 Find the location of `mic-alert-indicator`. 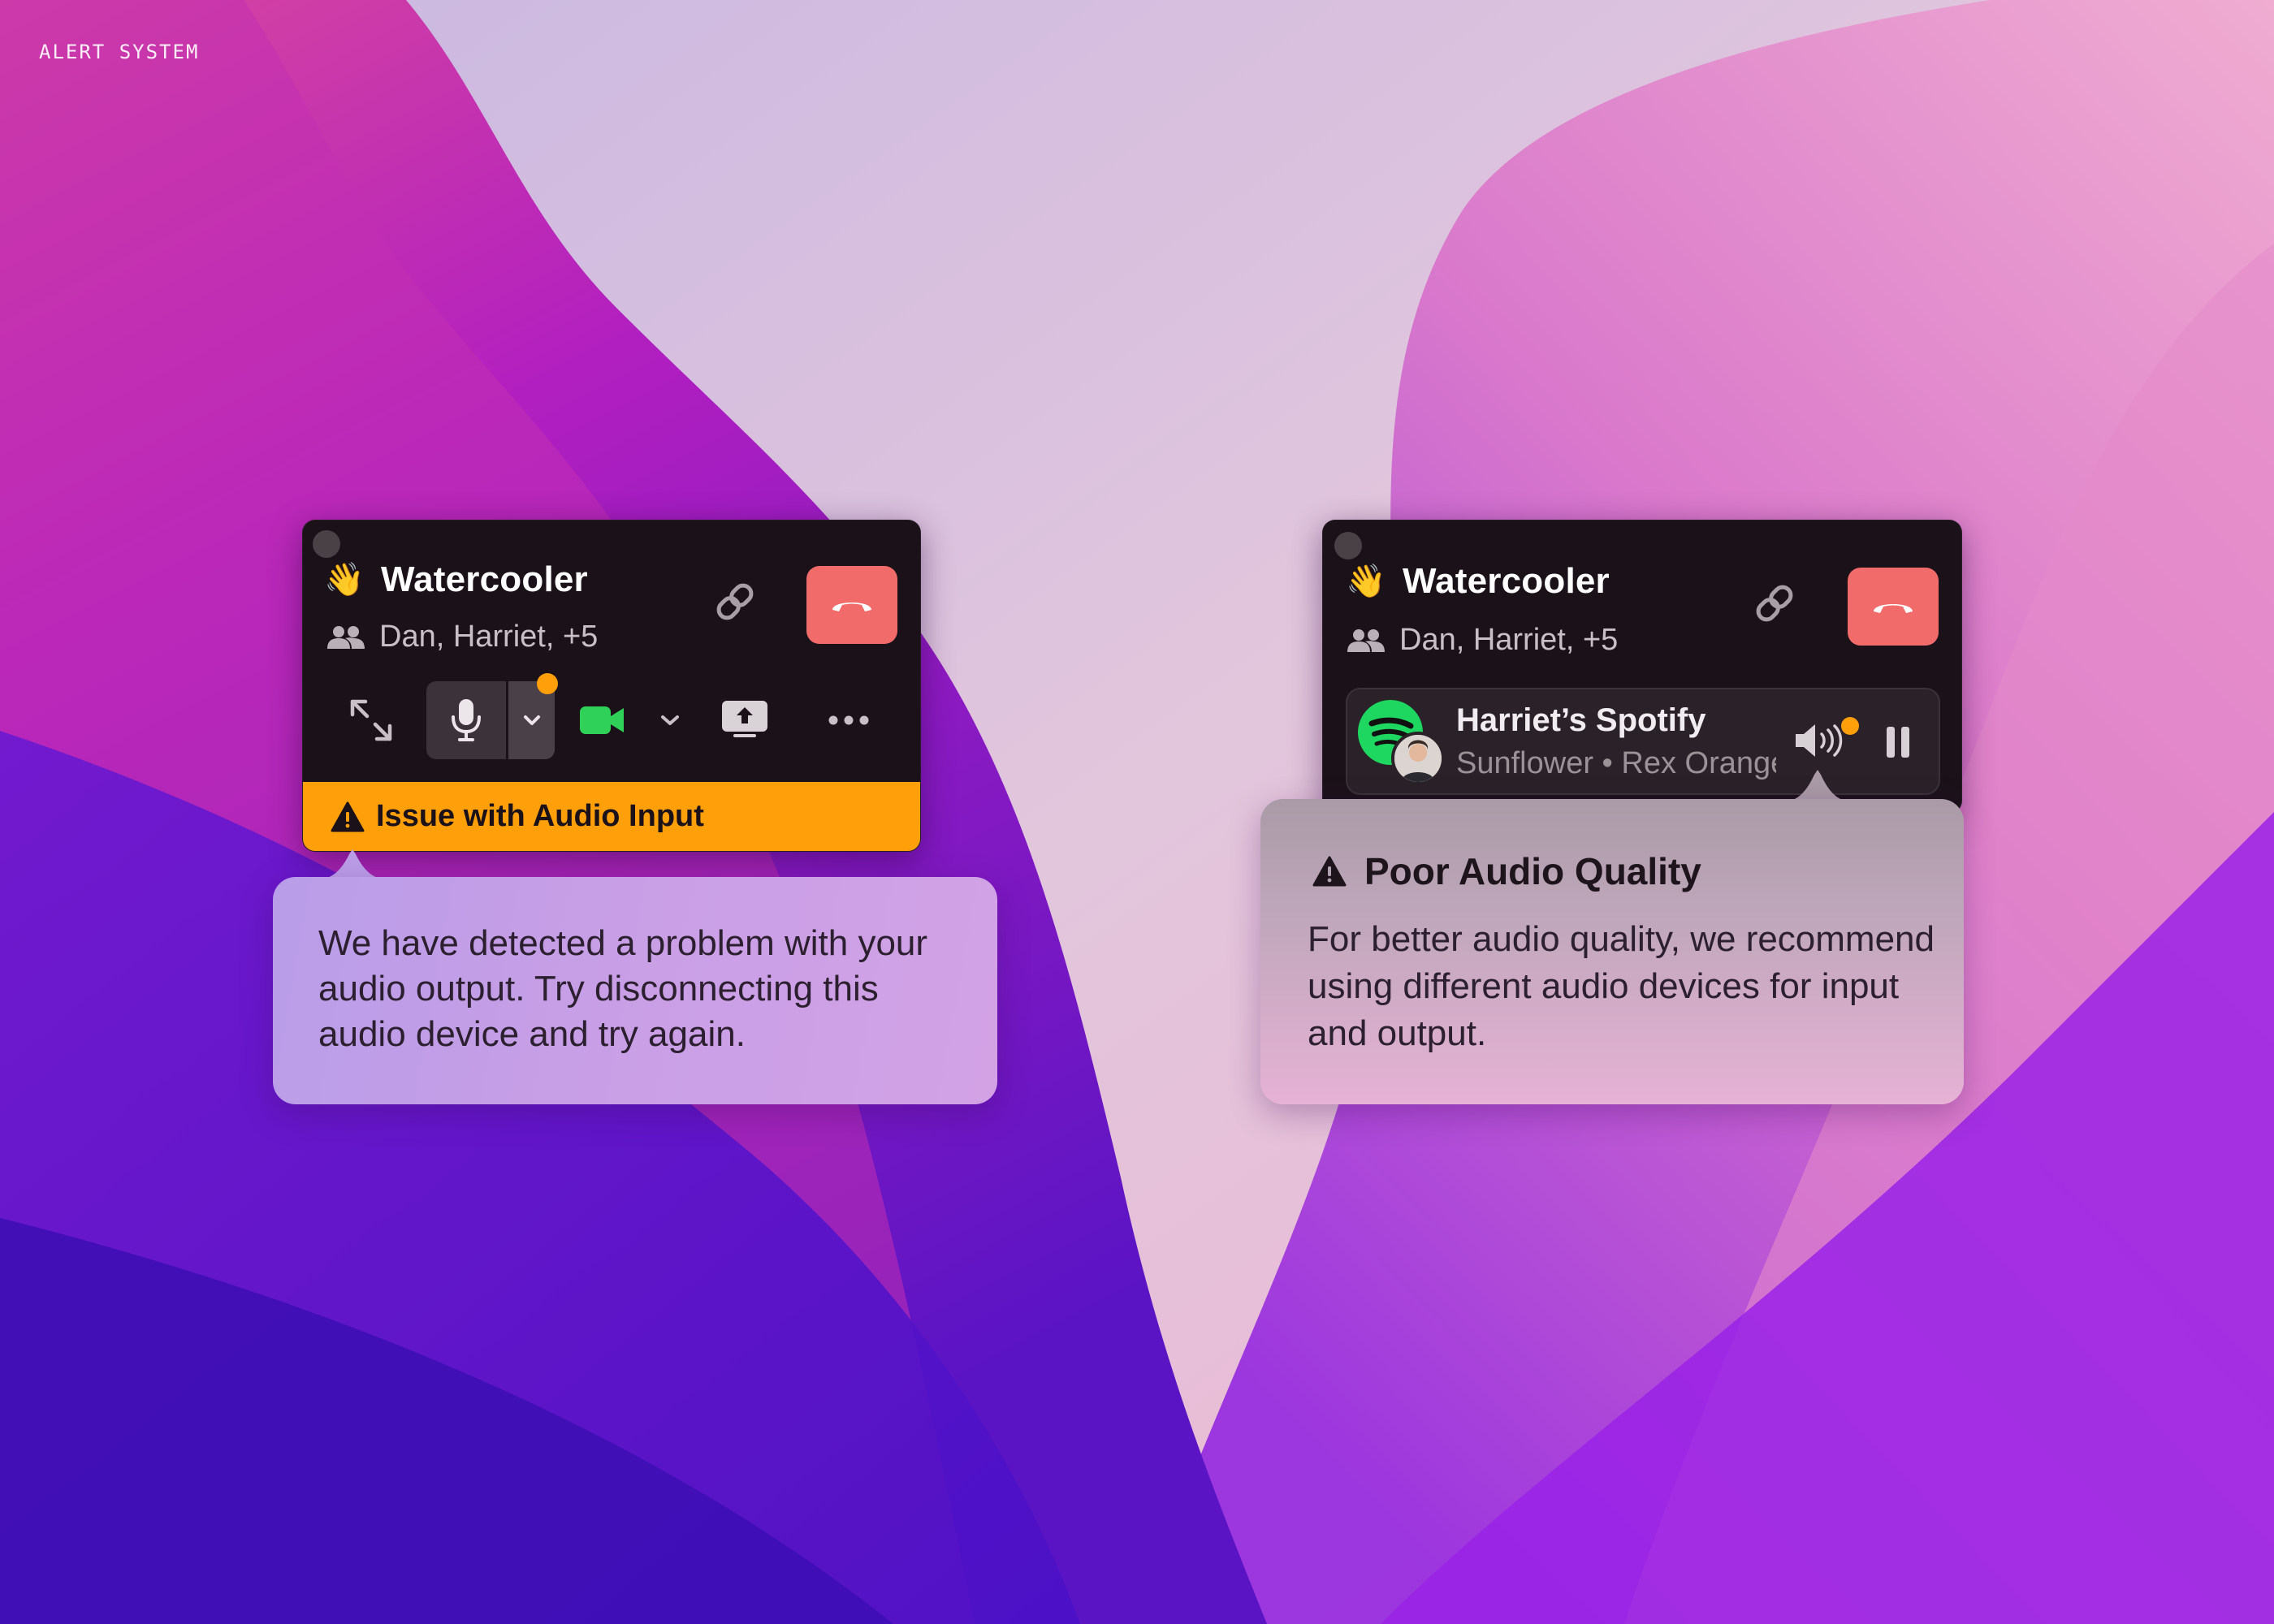

mic-alert-indicator is located at coordinates (547, 684).